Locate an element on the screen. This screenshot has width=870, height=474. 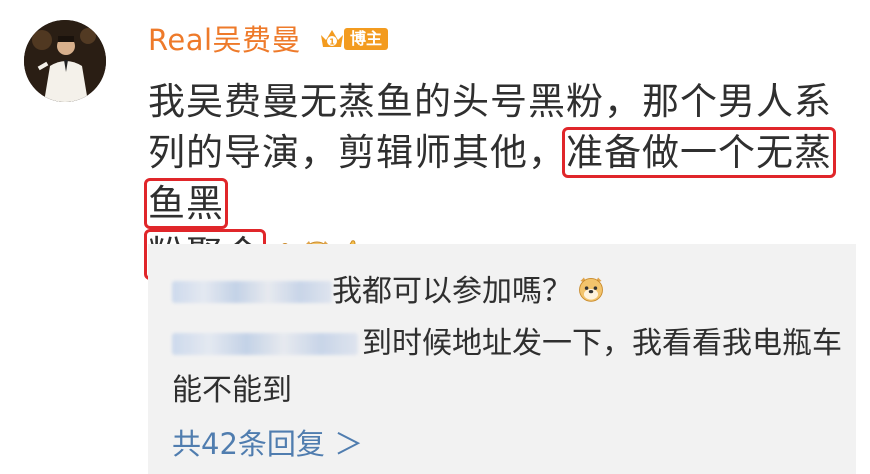
blogger-badge: 1 博主 is located at coordinates (353, 39).